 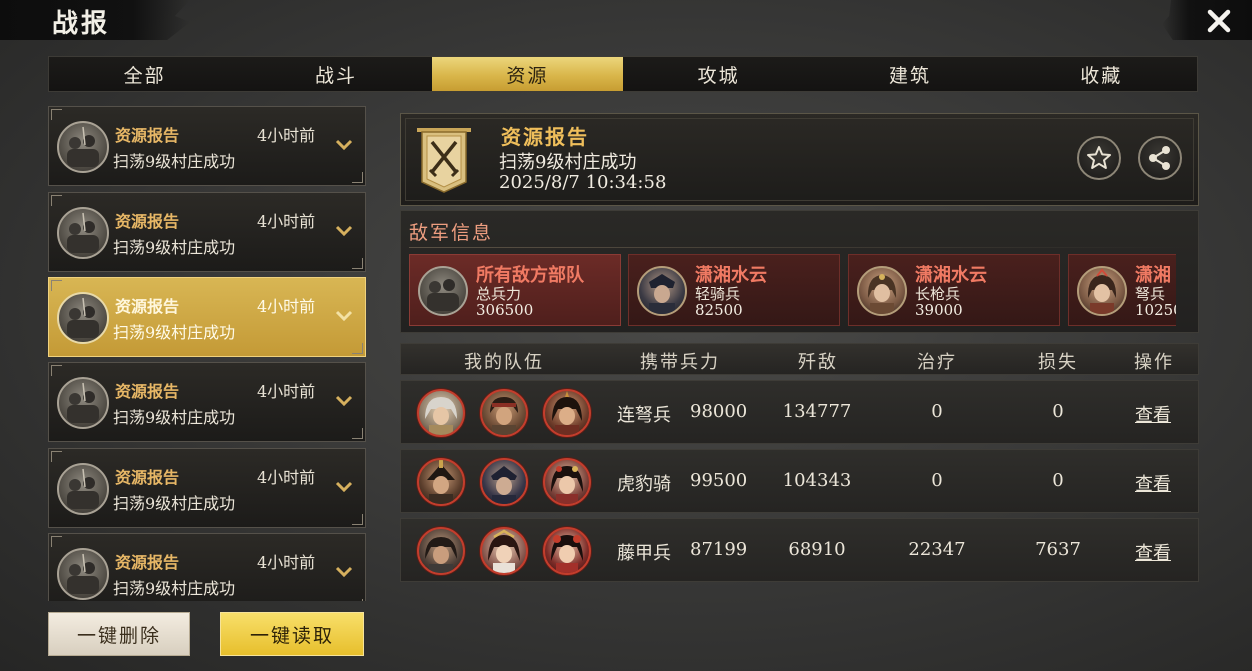 I want to click on team-troops: 98000, so click(x=719, y=411).